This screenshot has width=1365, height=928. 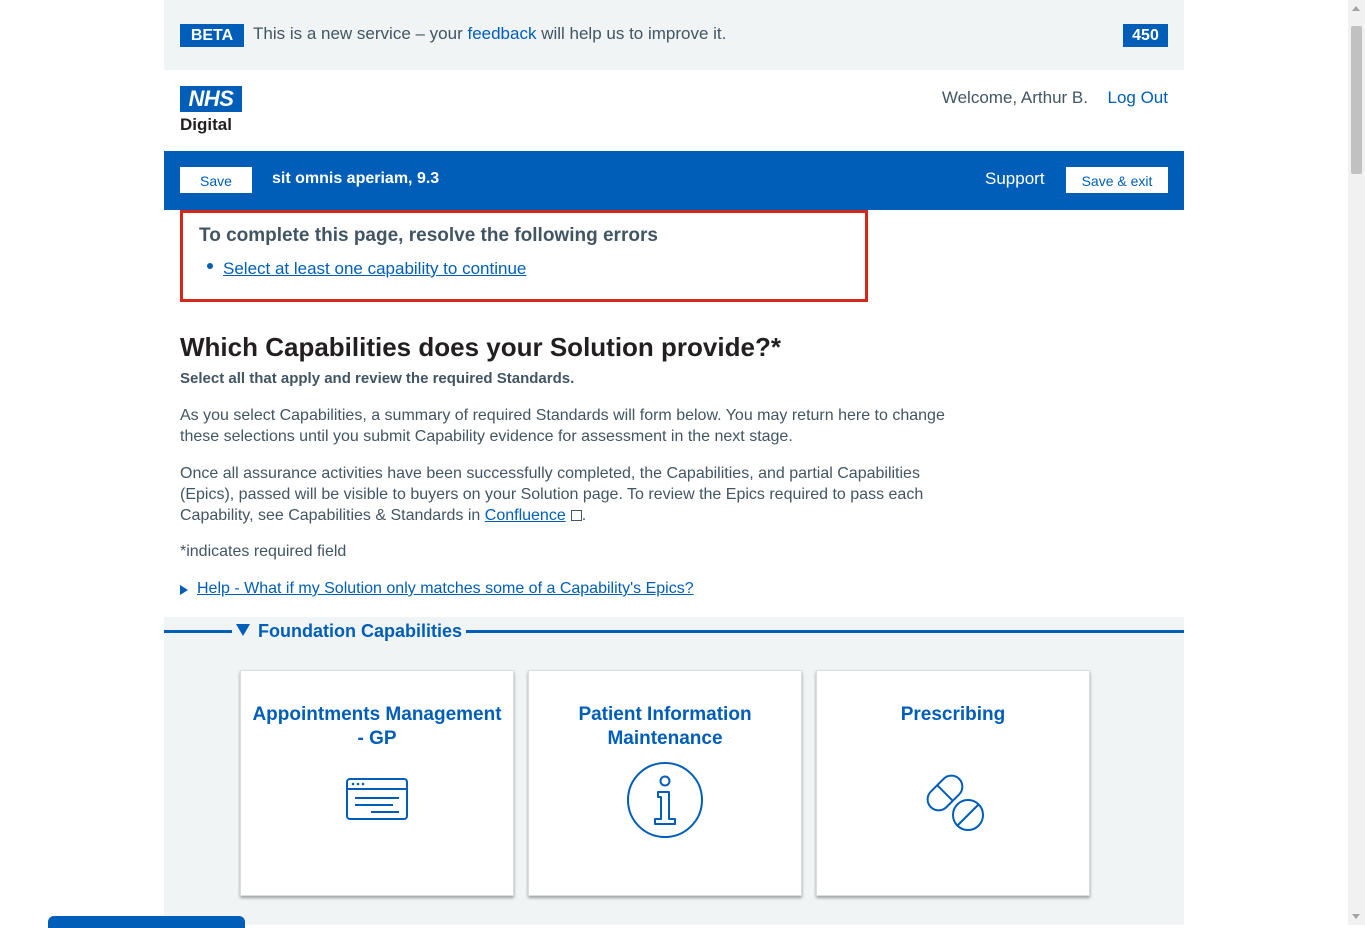 What do you see at coordinates (665, 800) in the screenshot?
I see `info-icon` at bounding box center [665, 800].